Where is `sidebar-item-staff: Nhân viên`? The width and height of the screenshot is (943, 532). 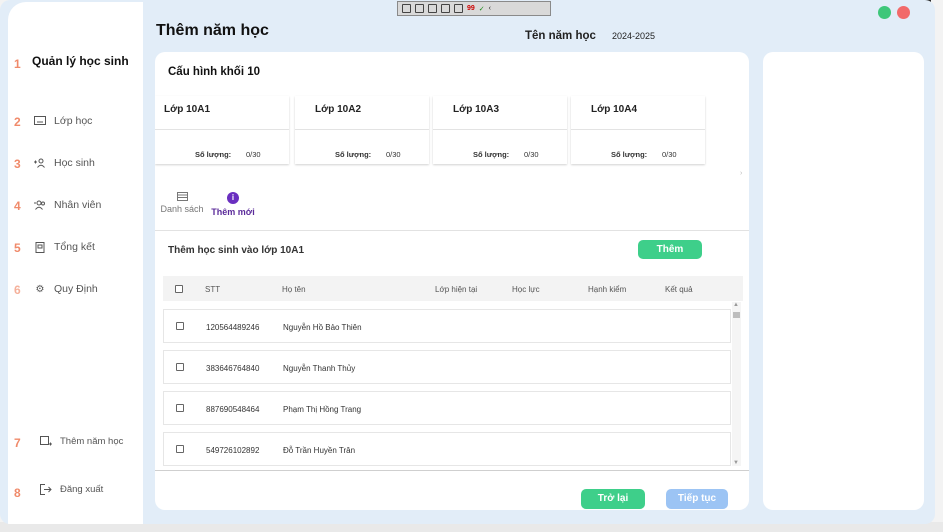
sidebar-item-staff: Nhân viên is located at coordinates (67, 205).